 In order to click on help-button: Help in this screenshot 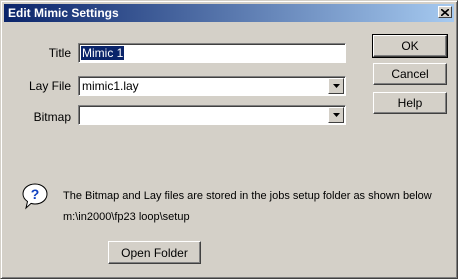, I will do `click(410, 103)`.